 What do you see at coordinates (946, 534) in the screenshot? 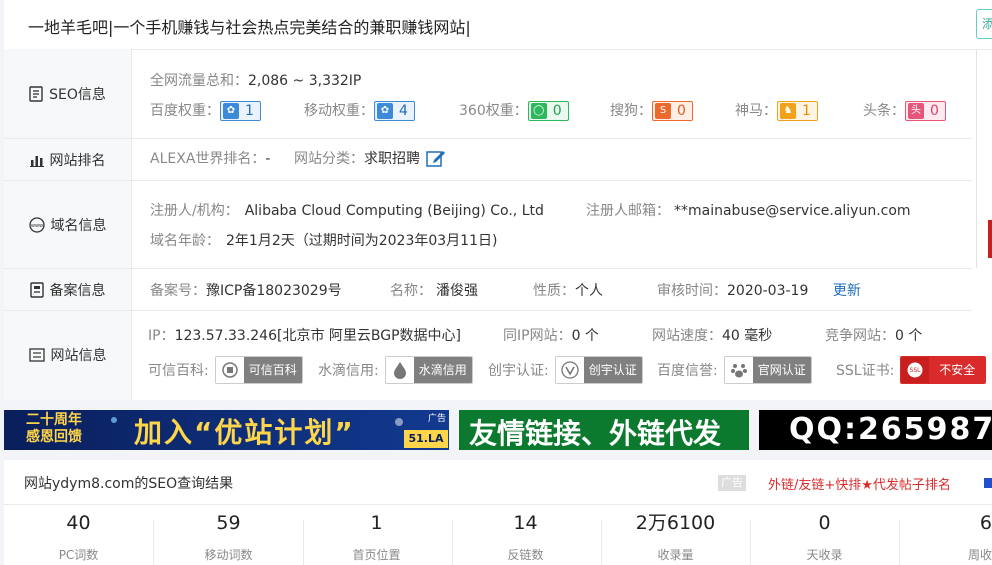
I see `stat-week-indexed: 6 周收` at bounding box center [946, 534].